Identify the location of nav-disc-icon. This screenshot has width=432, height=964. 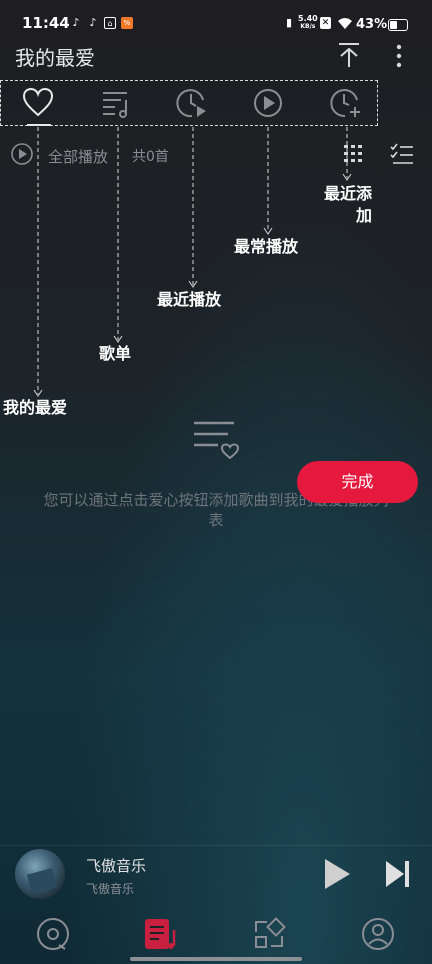
(53, 934).